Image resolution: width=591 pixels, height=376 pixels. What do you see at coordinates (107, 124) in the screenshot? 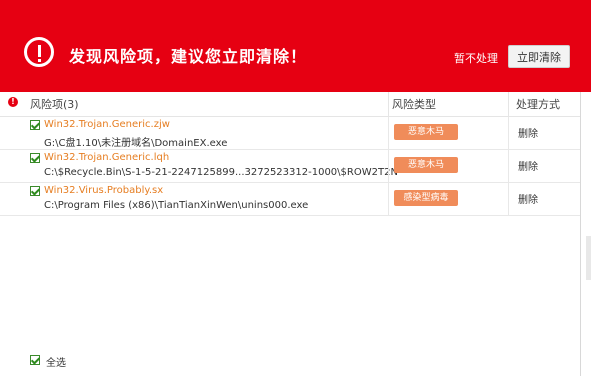
I see `threat-name: Win32.Trojan.Generic.zjw` at bounding box center [107, 124].